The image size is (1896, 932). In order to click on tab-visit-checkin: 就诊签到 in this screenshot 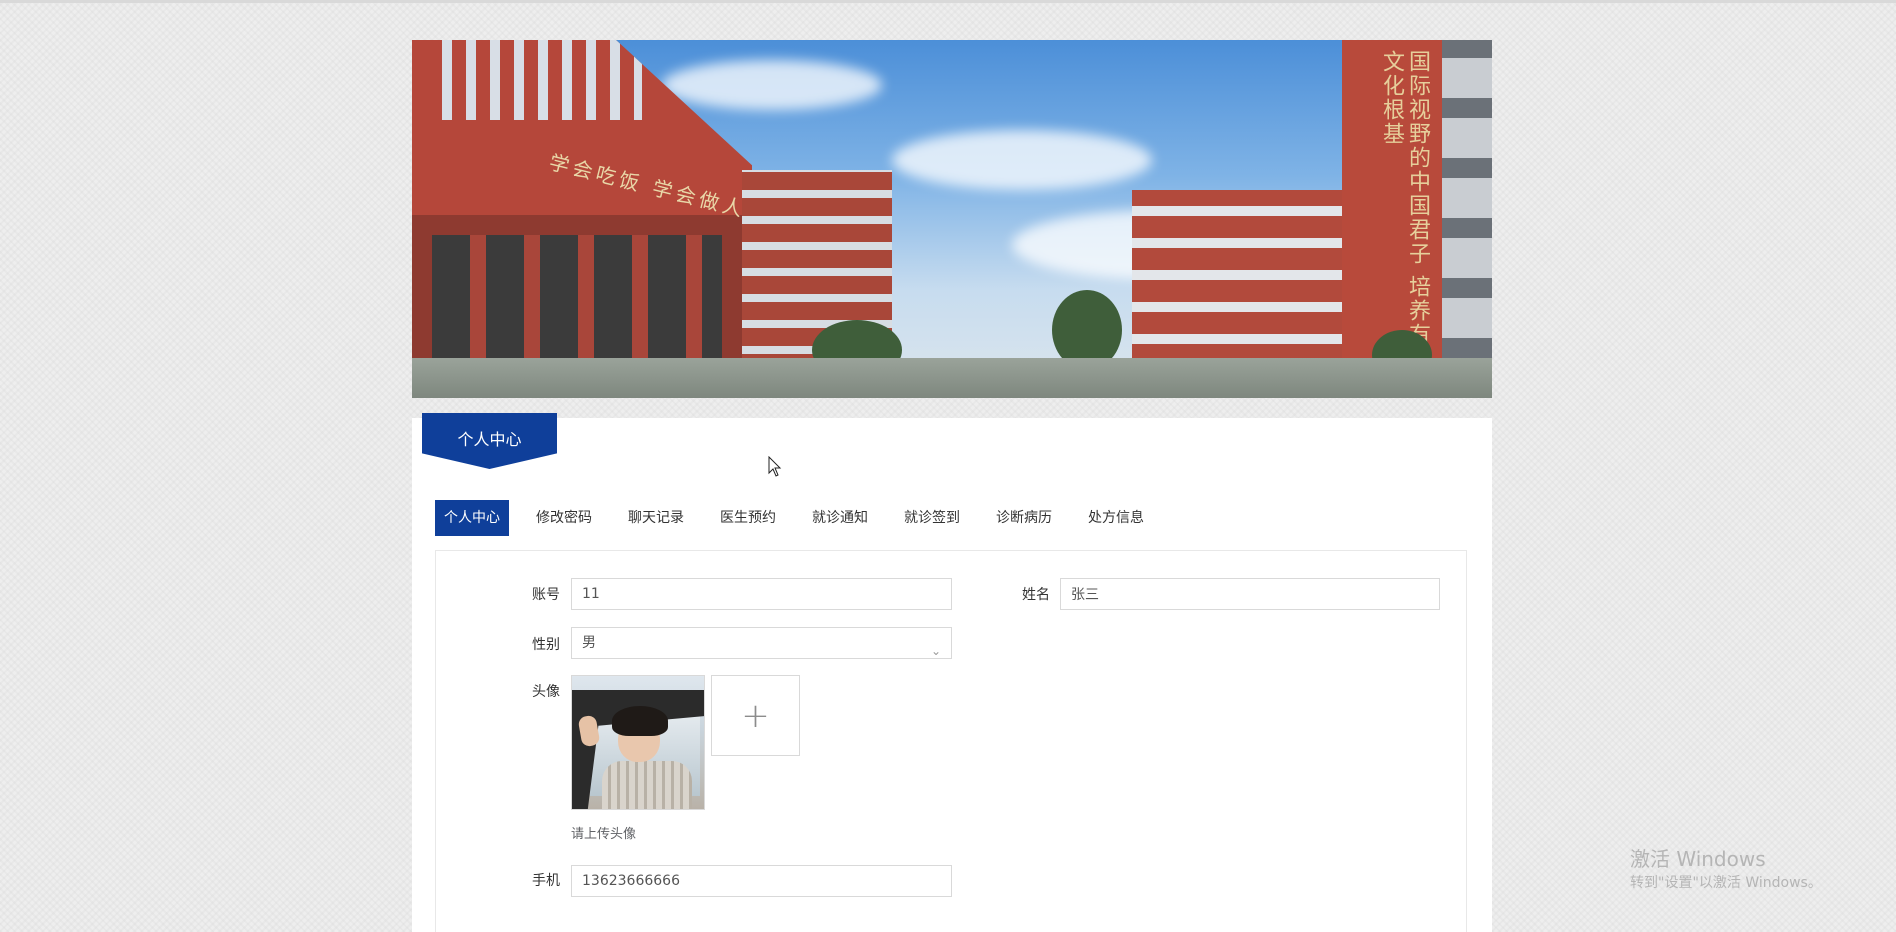, I will do `click(932, 518)`.